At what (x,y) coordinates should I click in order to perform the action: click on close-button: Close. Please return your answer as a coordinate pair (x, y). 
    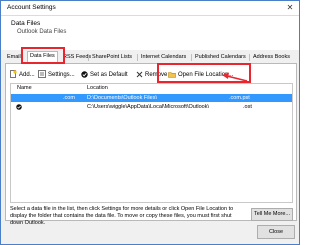
    Looking at the image, I should click on (276, 232).